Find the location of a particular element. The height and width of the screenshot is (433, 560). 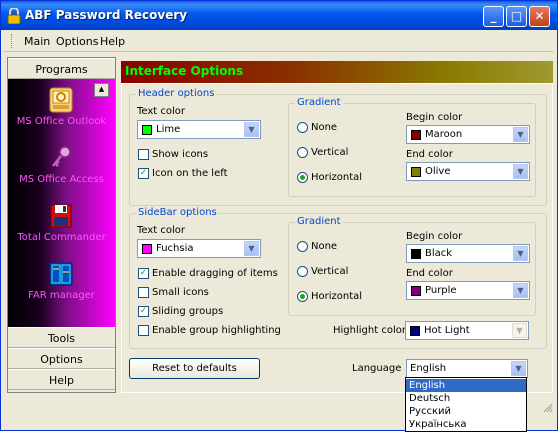

language-option-russian: Русский is located at coordinates (466, 411).